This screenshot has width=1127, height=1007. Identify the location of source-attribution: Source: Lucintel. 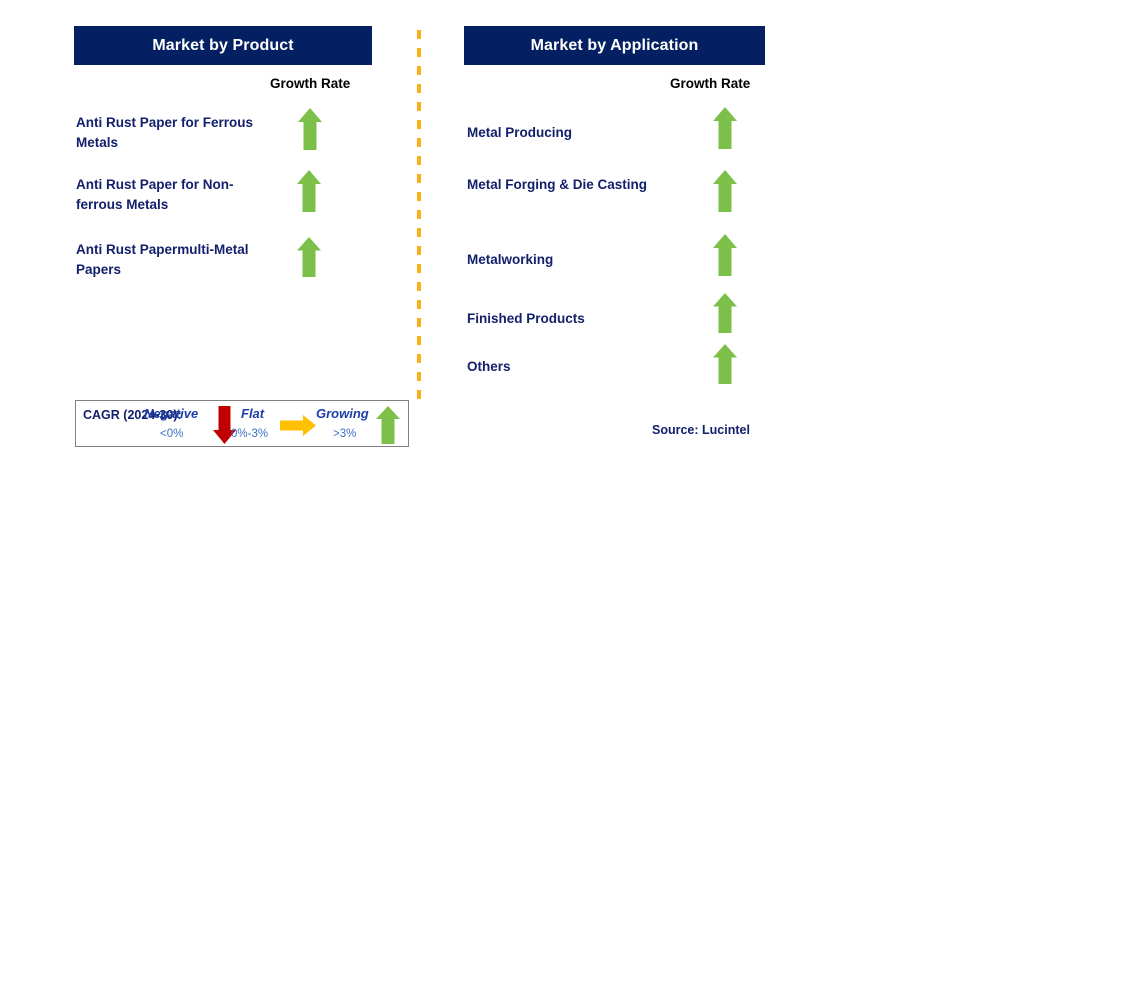
(701, 430).